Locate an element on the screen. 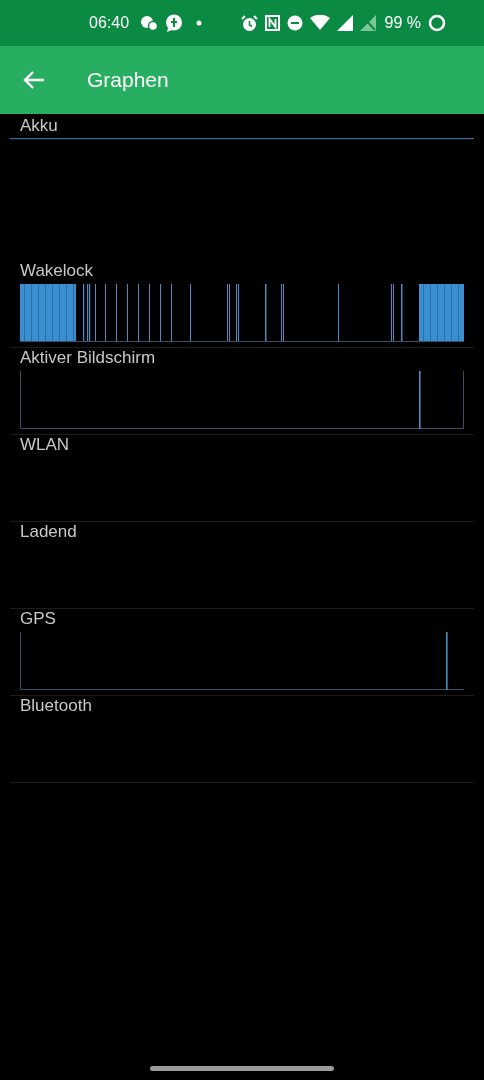 This screenshot has height=1080, width=484. graph-label: Ladend is located at coordinates (48, 532).